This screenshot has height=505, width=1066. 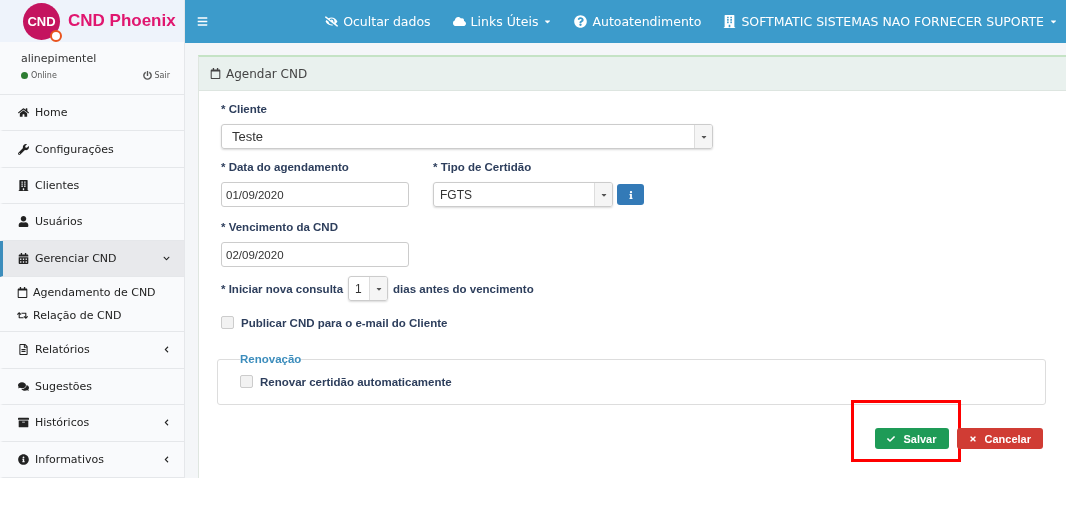 What do you see at coordinates (523, 194) in the screenshot?
I see `certificate-type-select: FGTS` at bounding box center [523, 194].